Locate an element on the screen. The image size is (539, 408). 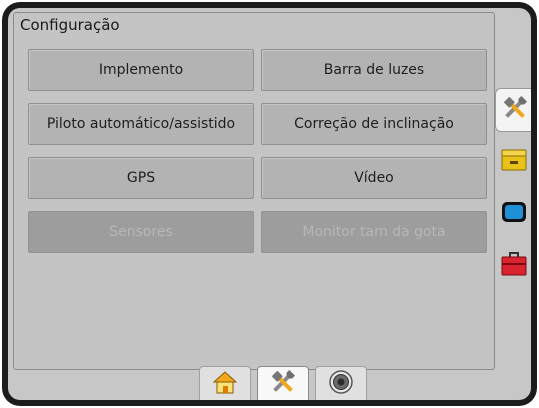
side-tab-configuration is located at coordinates (513, 110).